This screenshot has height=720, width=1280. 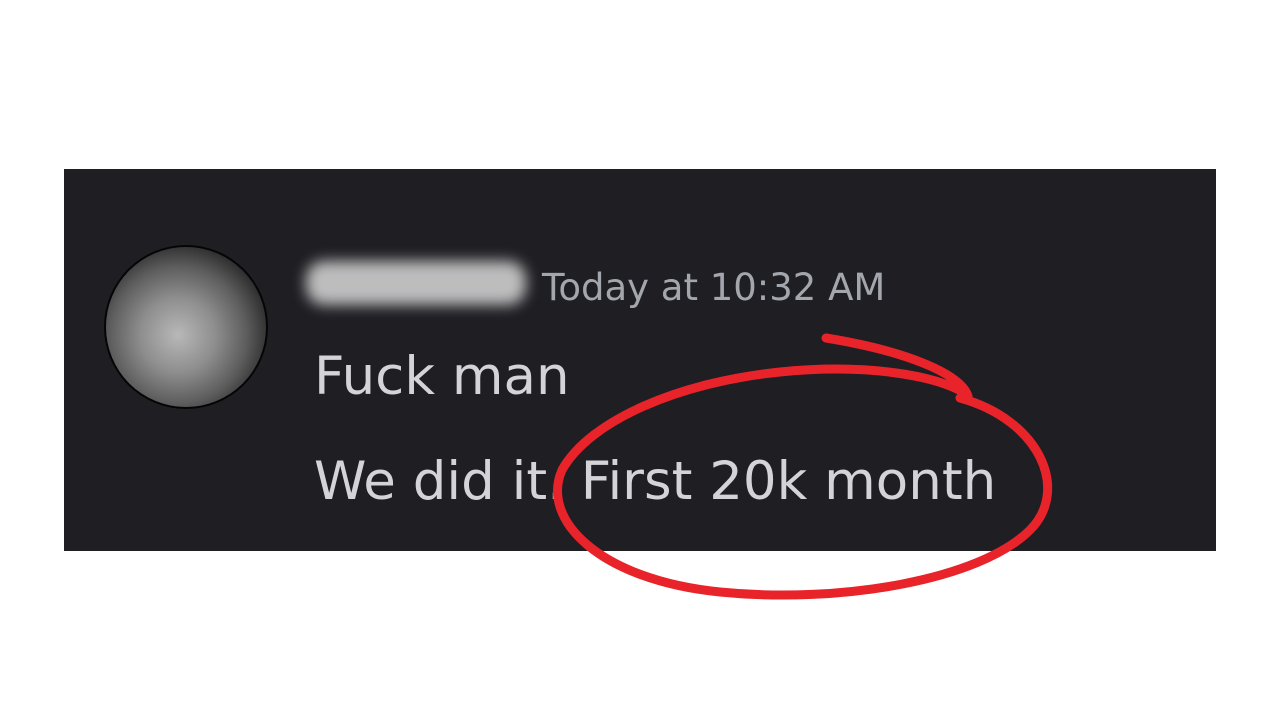 I want to click on message-timestamp: Today at 10:32 AM, so click(x=714, y=287).